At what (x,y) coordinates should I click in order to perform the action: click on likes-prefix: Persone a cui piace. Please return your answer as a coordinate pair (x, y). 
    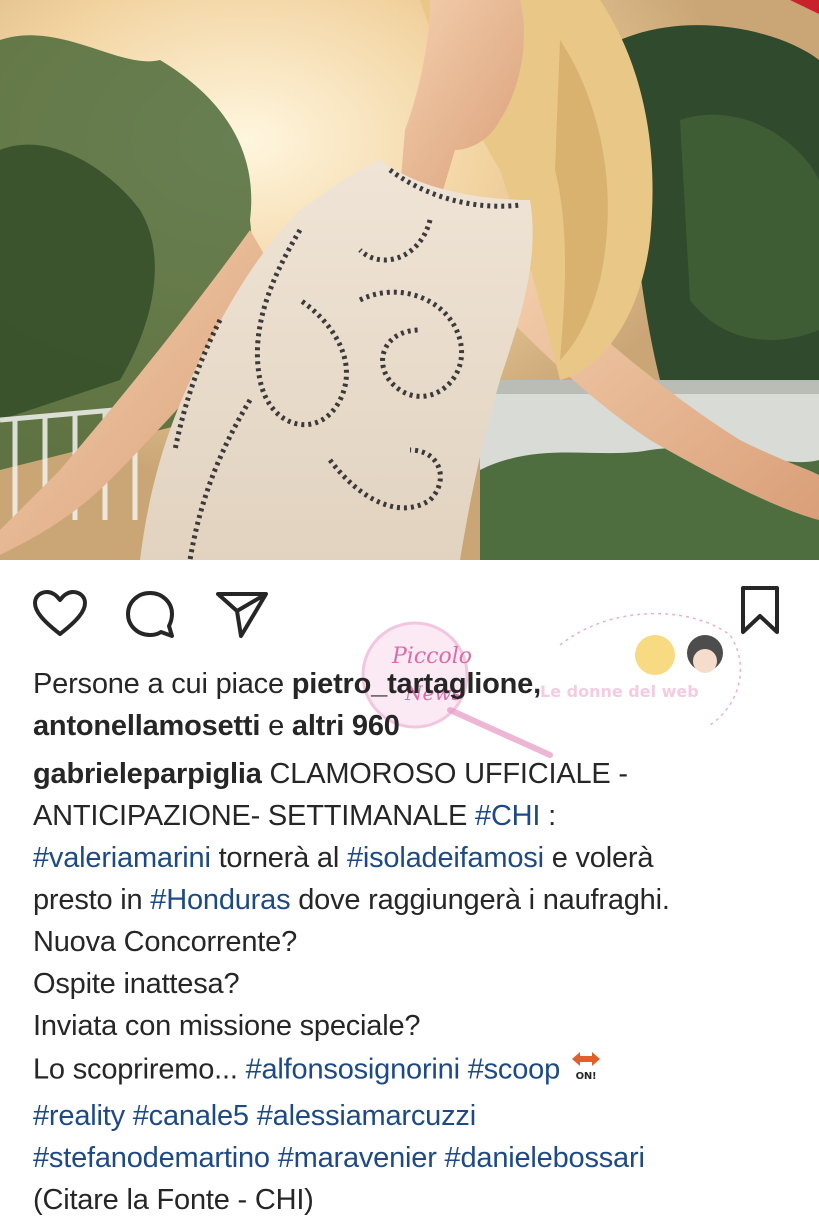
    Looking at the image, I should click on (158, 684).